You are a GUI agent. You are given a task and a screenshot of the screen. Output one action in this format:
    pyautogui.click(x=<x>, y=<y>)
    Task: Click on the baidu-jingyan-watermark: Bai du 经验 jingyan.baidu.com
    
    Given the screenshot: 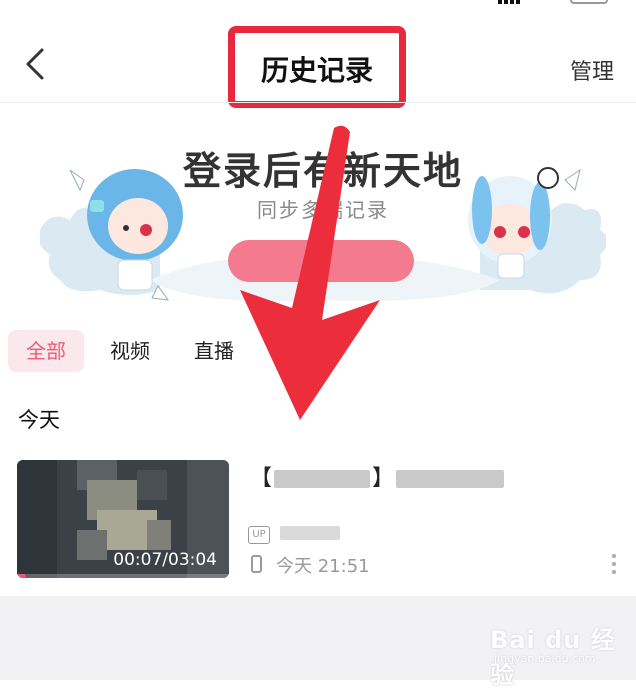 What is the action you would take?
    pyautogui.click(x=555, y=648)
    